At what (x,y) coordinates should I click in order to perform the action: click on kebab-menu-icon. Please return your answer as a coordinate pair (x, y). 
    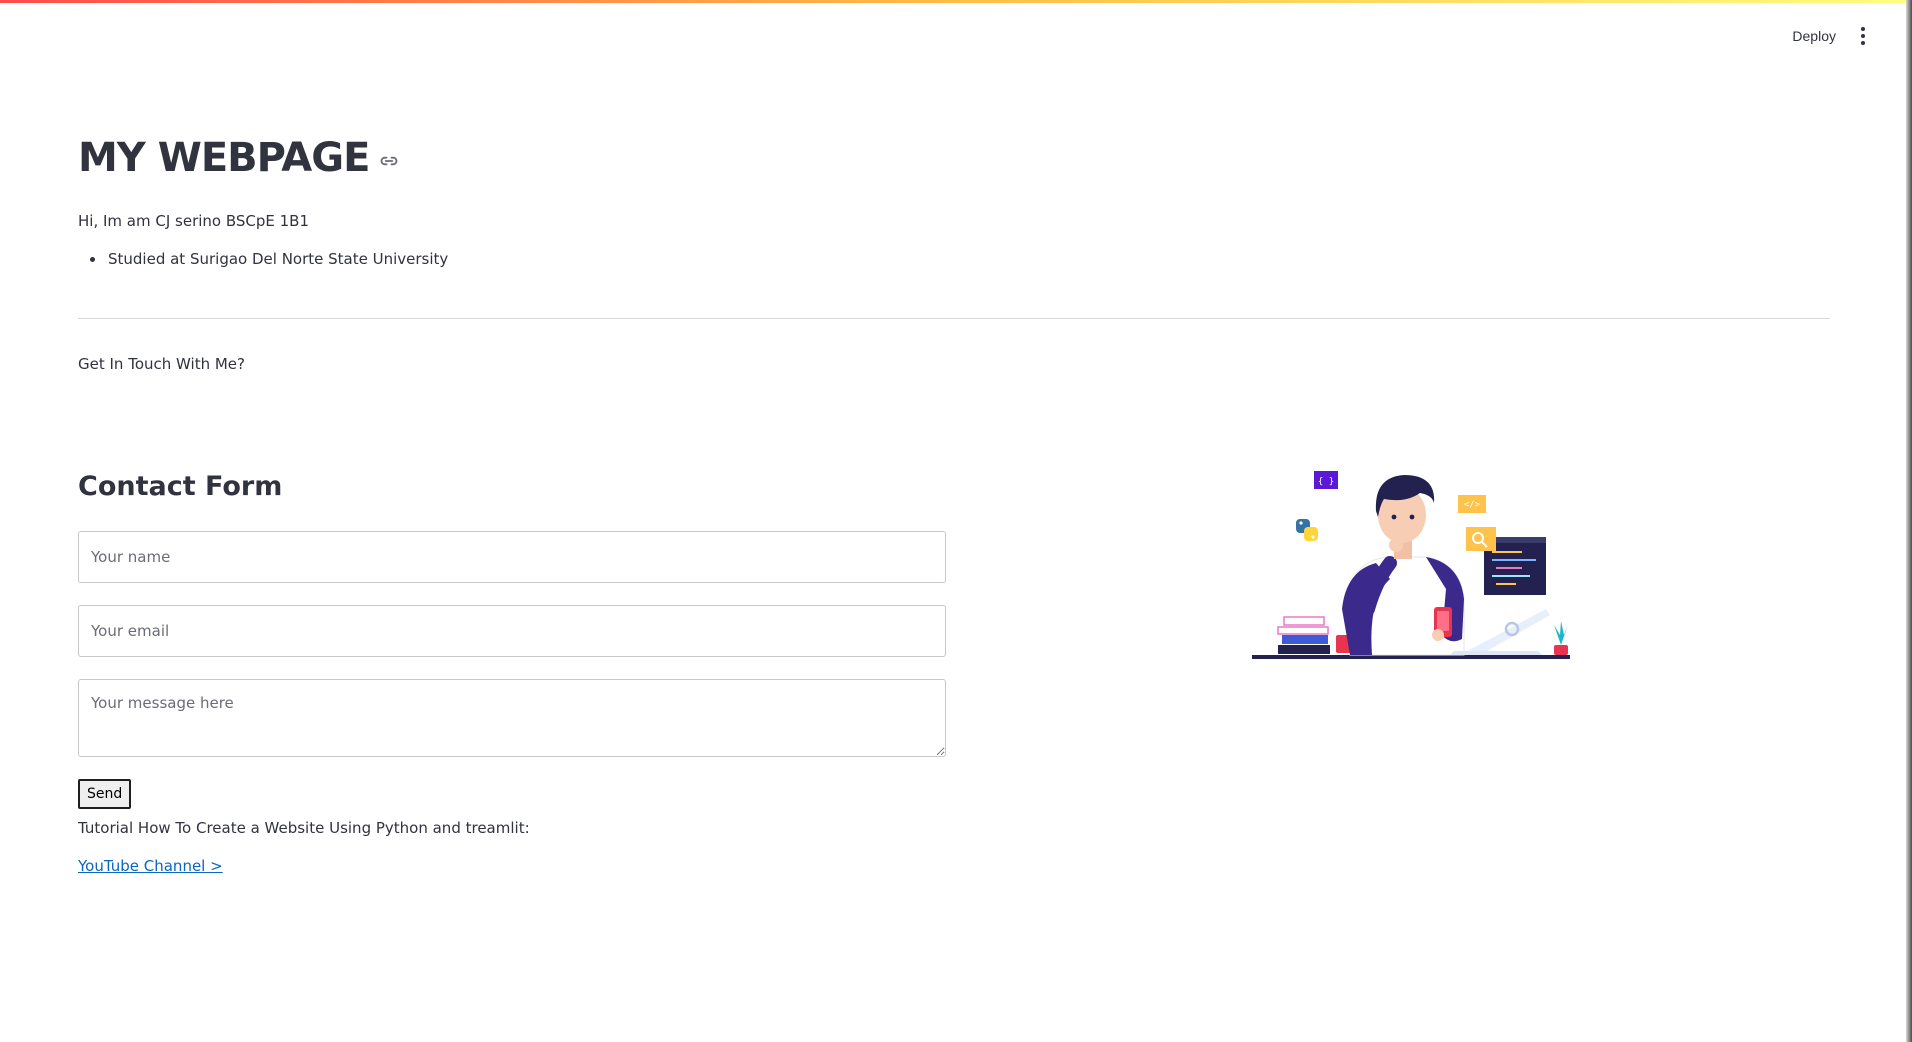
    Looking at the image, I should click on (1863, 36).